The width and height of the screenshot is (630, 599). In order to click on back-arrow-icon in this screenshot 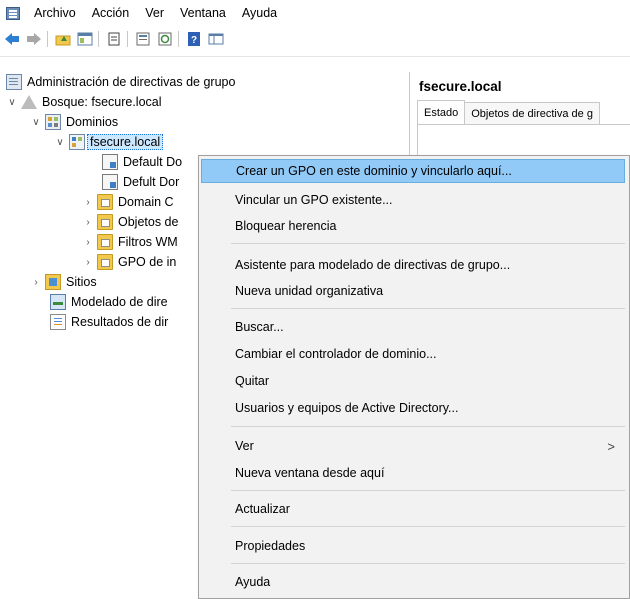, I will do `click(12, 39)`.